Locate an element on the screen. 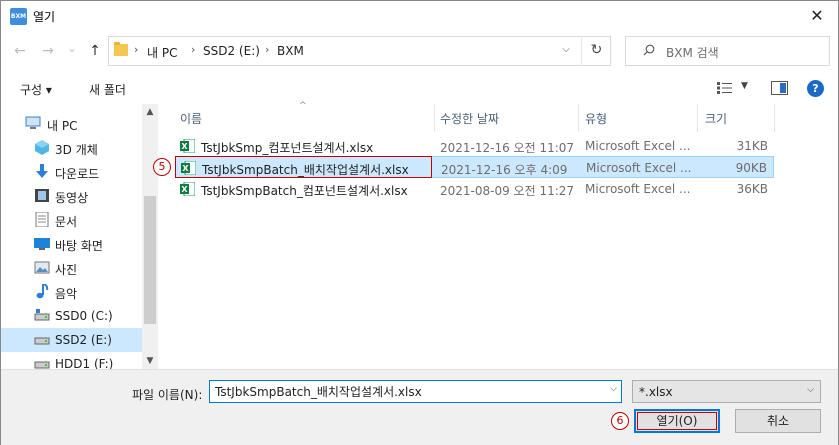 This screenshot has width=839, height=445. nav-item-documents: 문서 is located at coordinates (71, 220).